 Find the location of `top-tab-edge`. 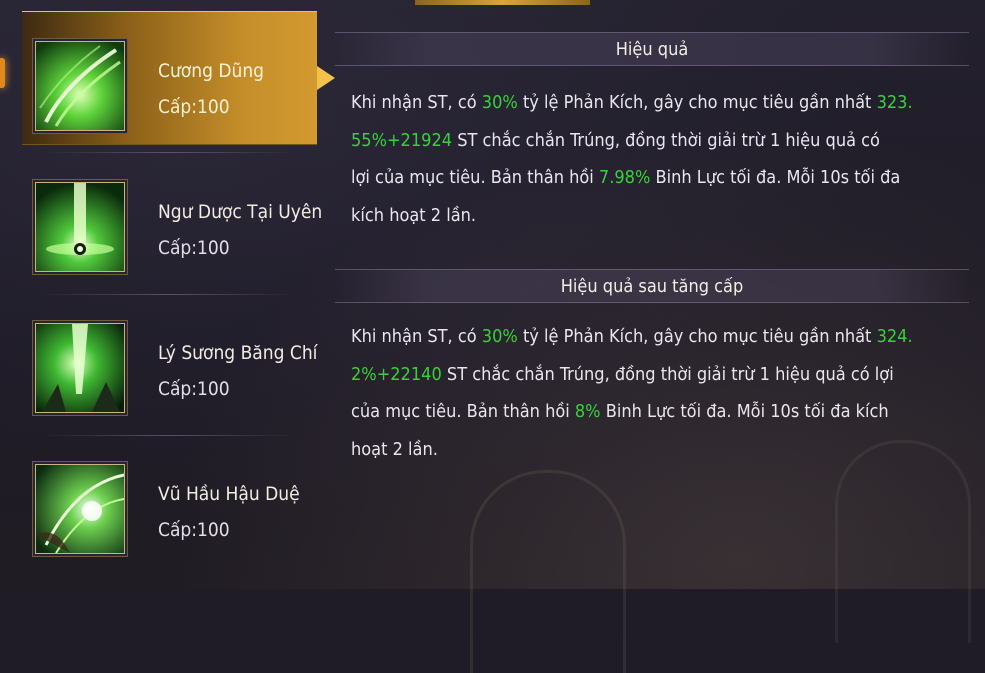

top-tab-edge is located at coordinates (502, 2).